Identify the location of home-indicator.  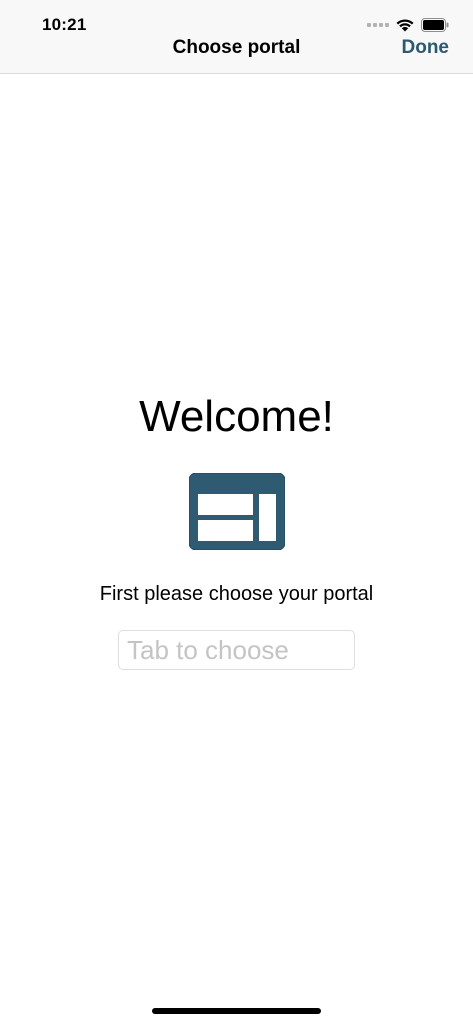
(236, 1011).